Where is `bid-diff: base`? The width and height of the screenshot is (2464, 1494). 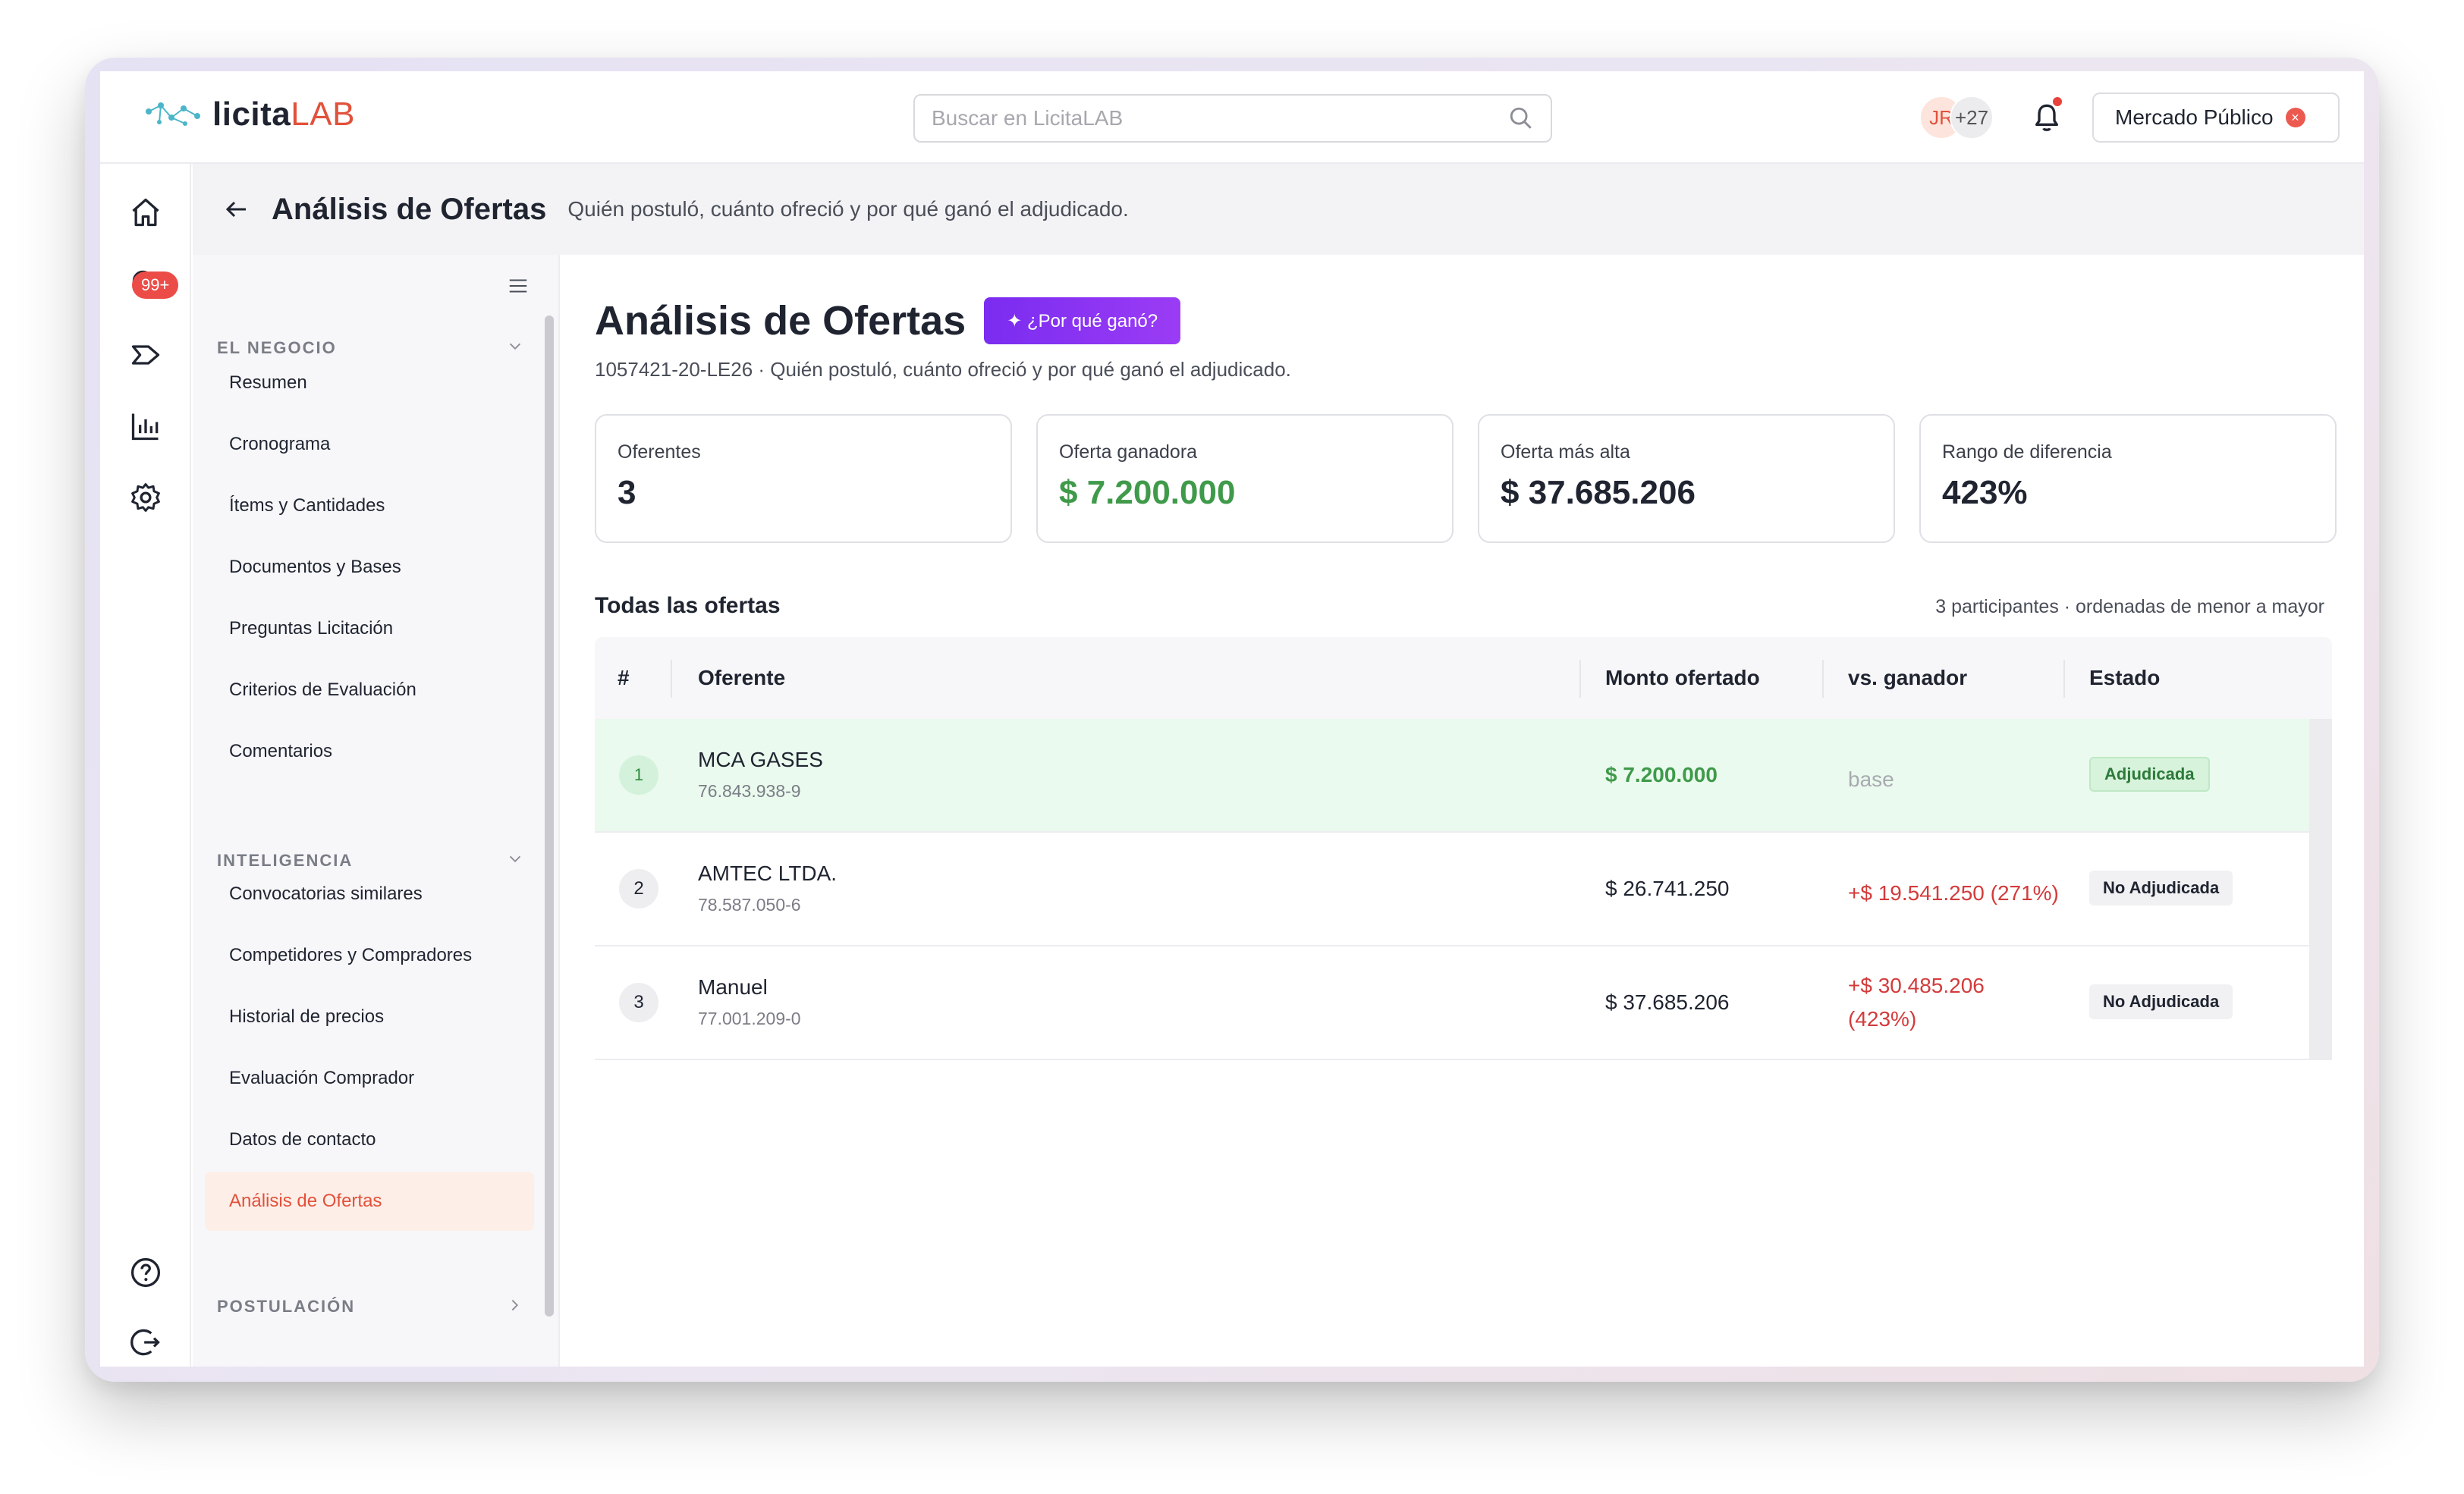
bid-diff: base is located at coordinates (1871, 779).